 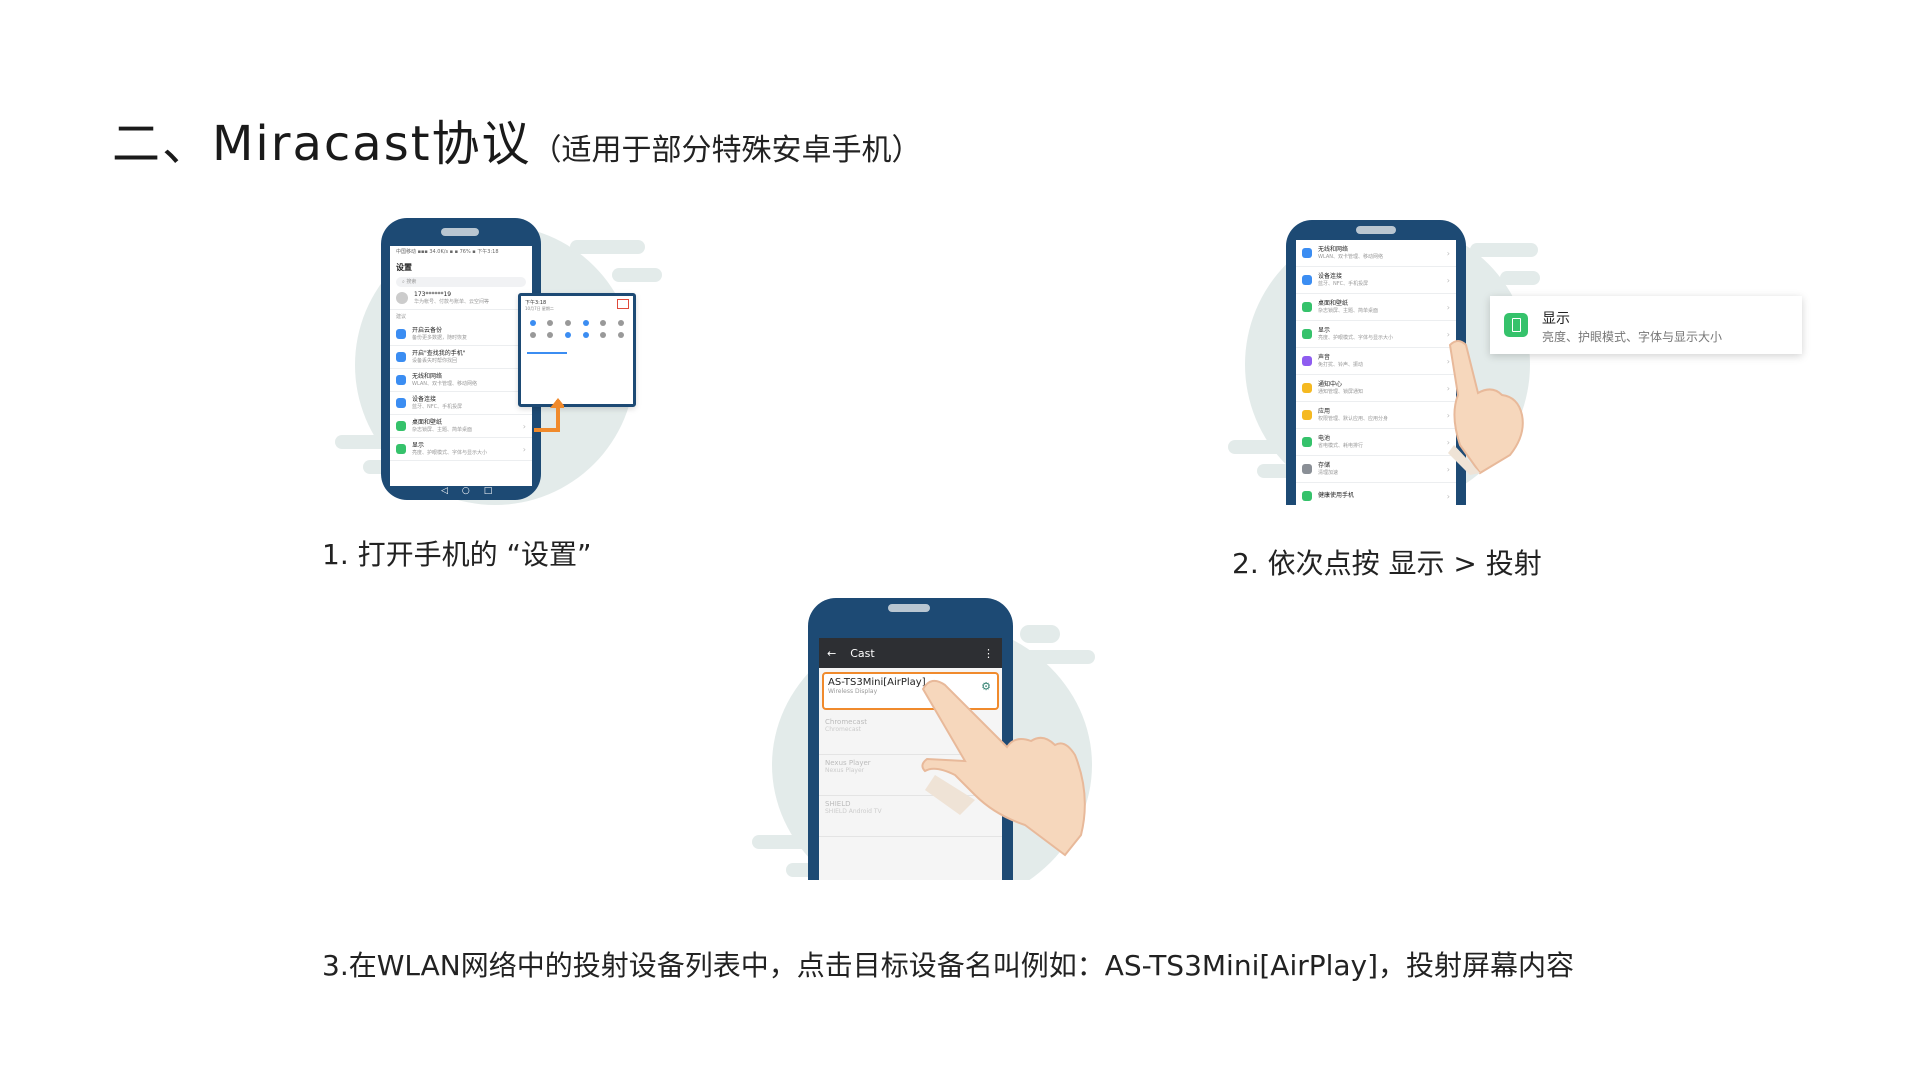 What do you see at coordinates (1376, 361) in the screenshot?
I see `settings-item: 声音 免打扰、铃声、振动 ›` at bounding box center [1376, 361].